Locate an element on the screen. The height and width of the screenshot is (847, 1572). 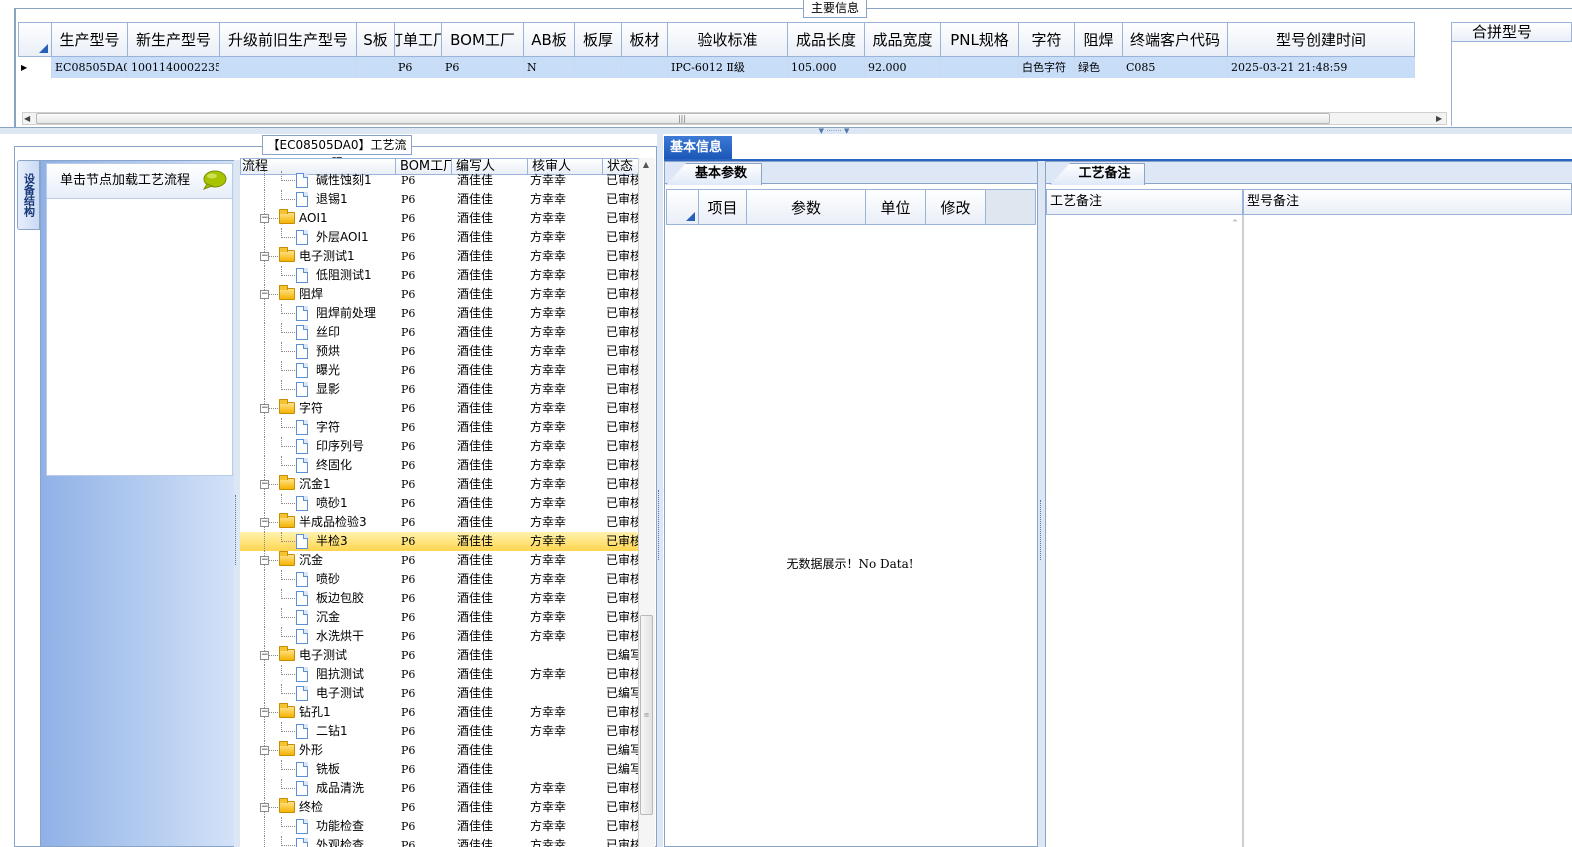
column-header: 终端客户代码 is located at coordinates (1175, 39).